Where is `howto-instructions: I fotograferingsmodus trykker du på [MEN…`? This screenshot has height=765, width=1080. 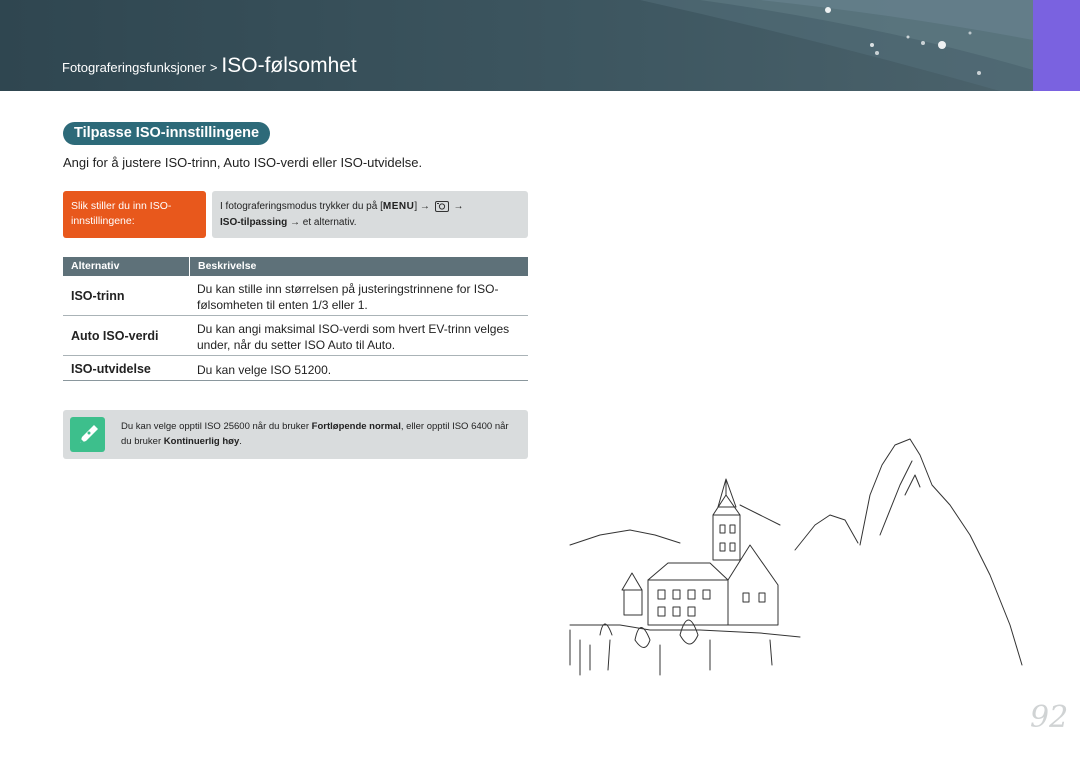 howto-instructions: I fotograferingsmodus trykker du på [MEN… is located at coordinates (370, 214).